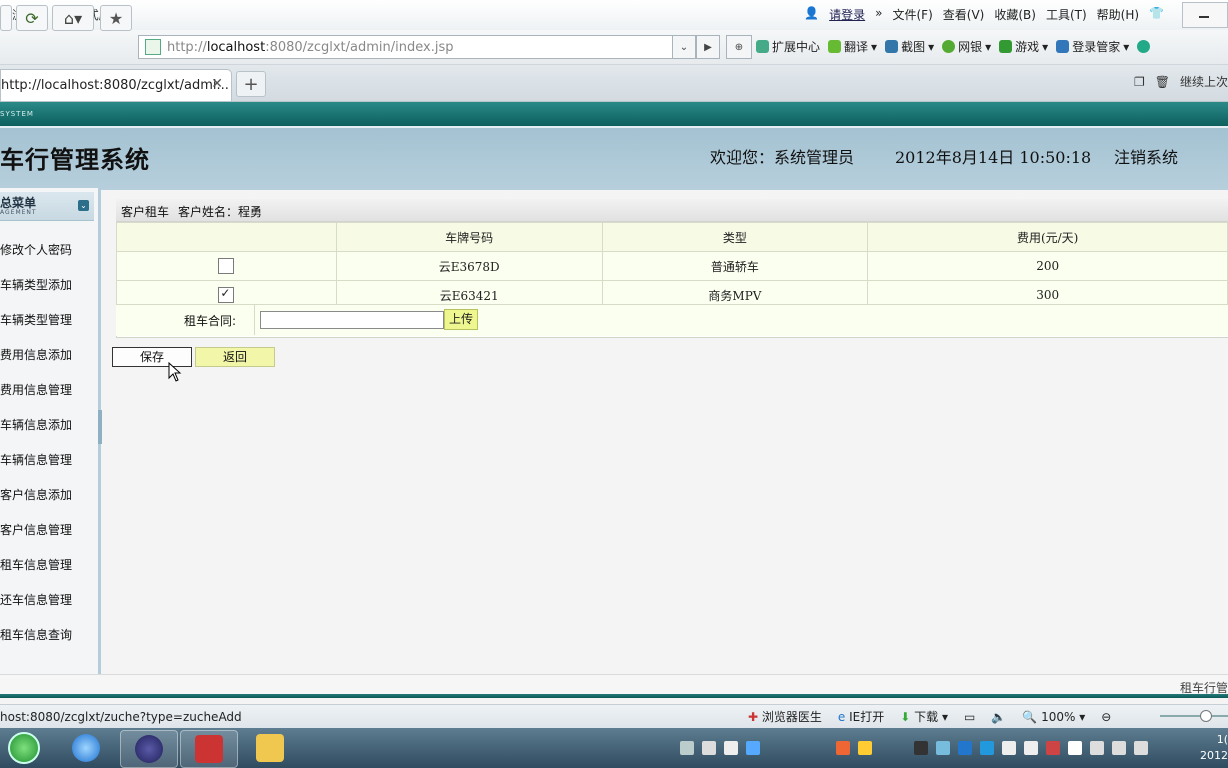 The image size is (1228, 768). Describe the element at coordinates (83, 205) in the screenshot. I see `collapse-icon: ⌄` at that location.